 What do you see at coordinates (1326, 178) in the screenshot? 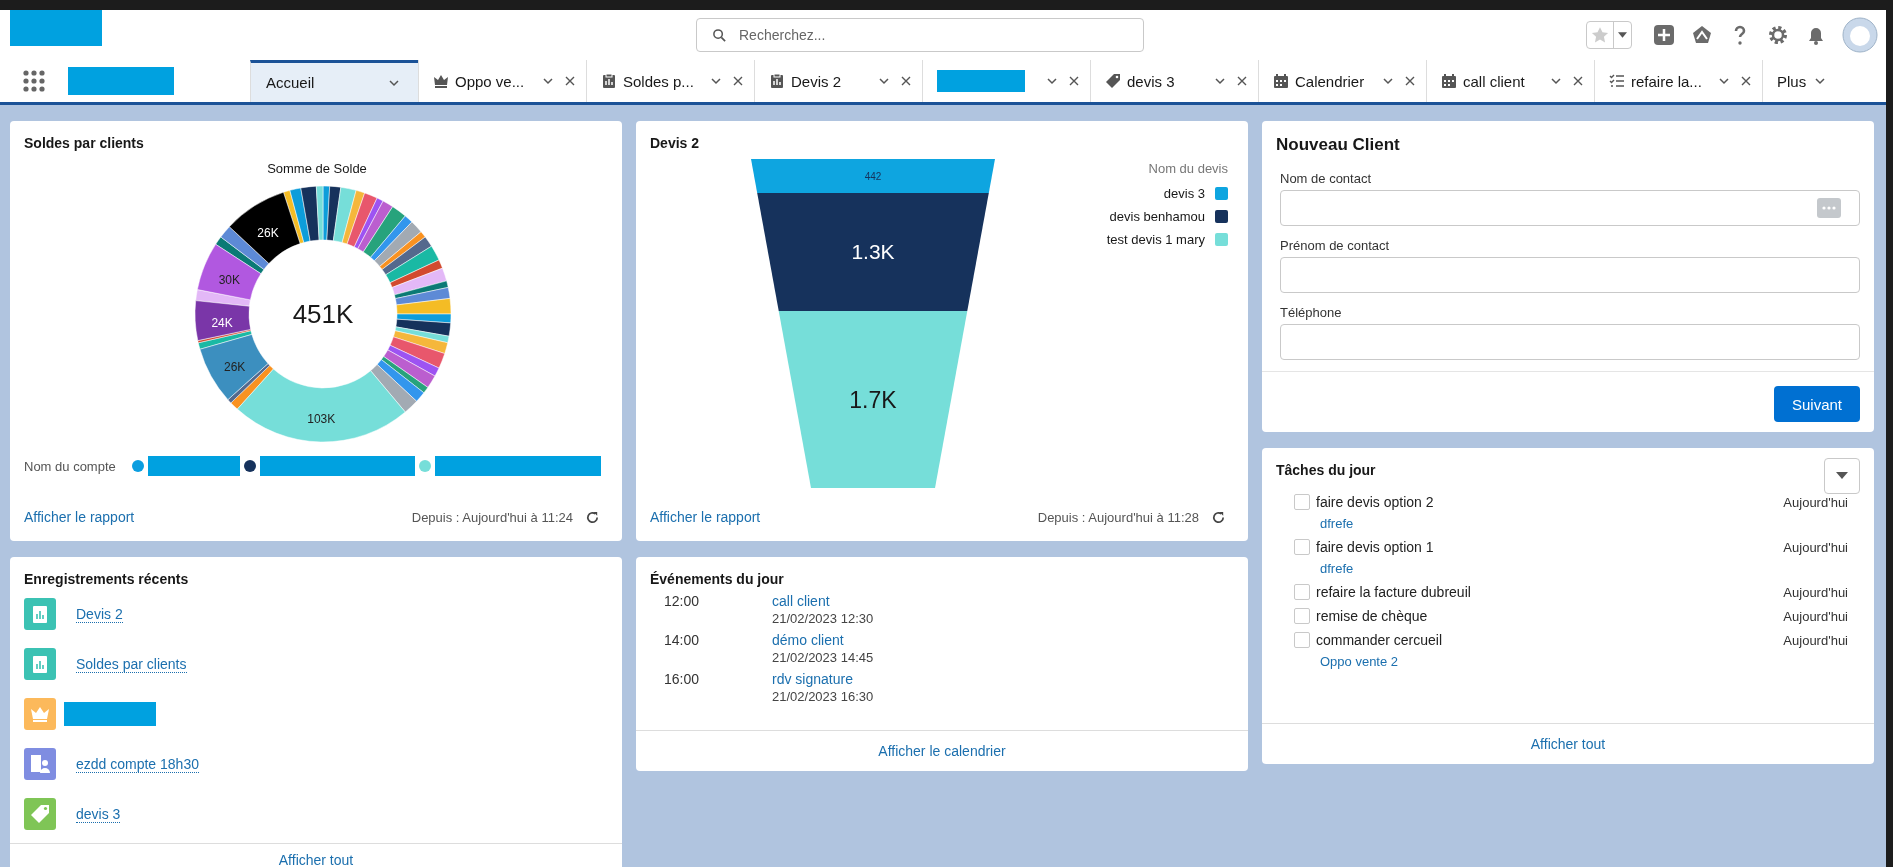
I see `field-label: Nom de contact` at bounding box center [1326, 178].